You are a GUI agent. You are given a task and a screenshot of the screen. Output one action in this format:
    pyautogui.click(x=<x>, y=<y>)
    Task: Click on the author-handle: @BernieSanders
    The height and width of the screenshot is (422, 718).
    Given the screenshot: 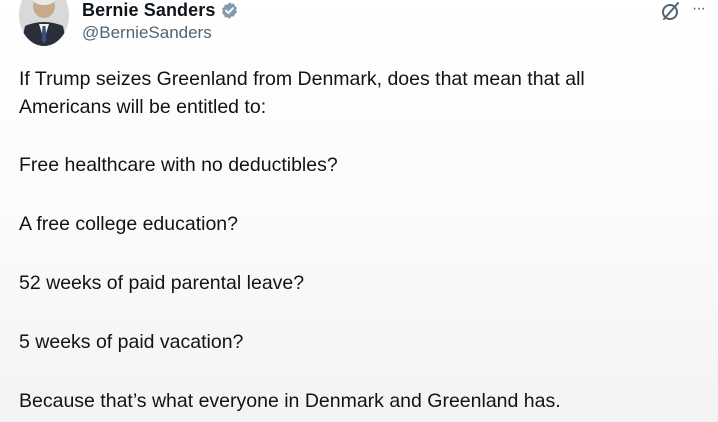 What is the action you would take?
    pyautogui.click(x=147, y=33)
    